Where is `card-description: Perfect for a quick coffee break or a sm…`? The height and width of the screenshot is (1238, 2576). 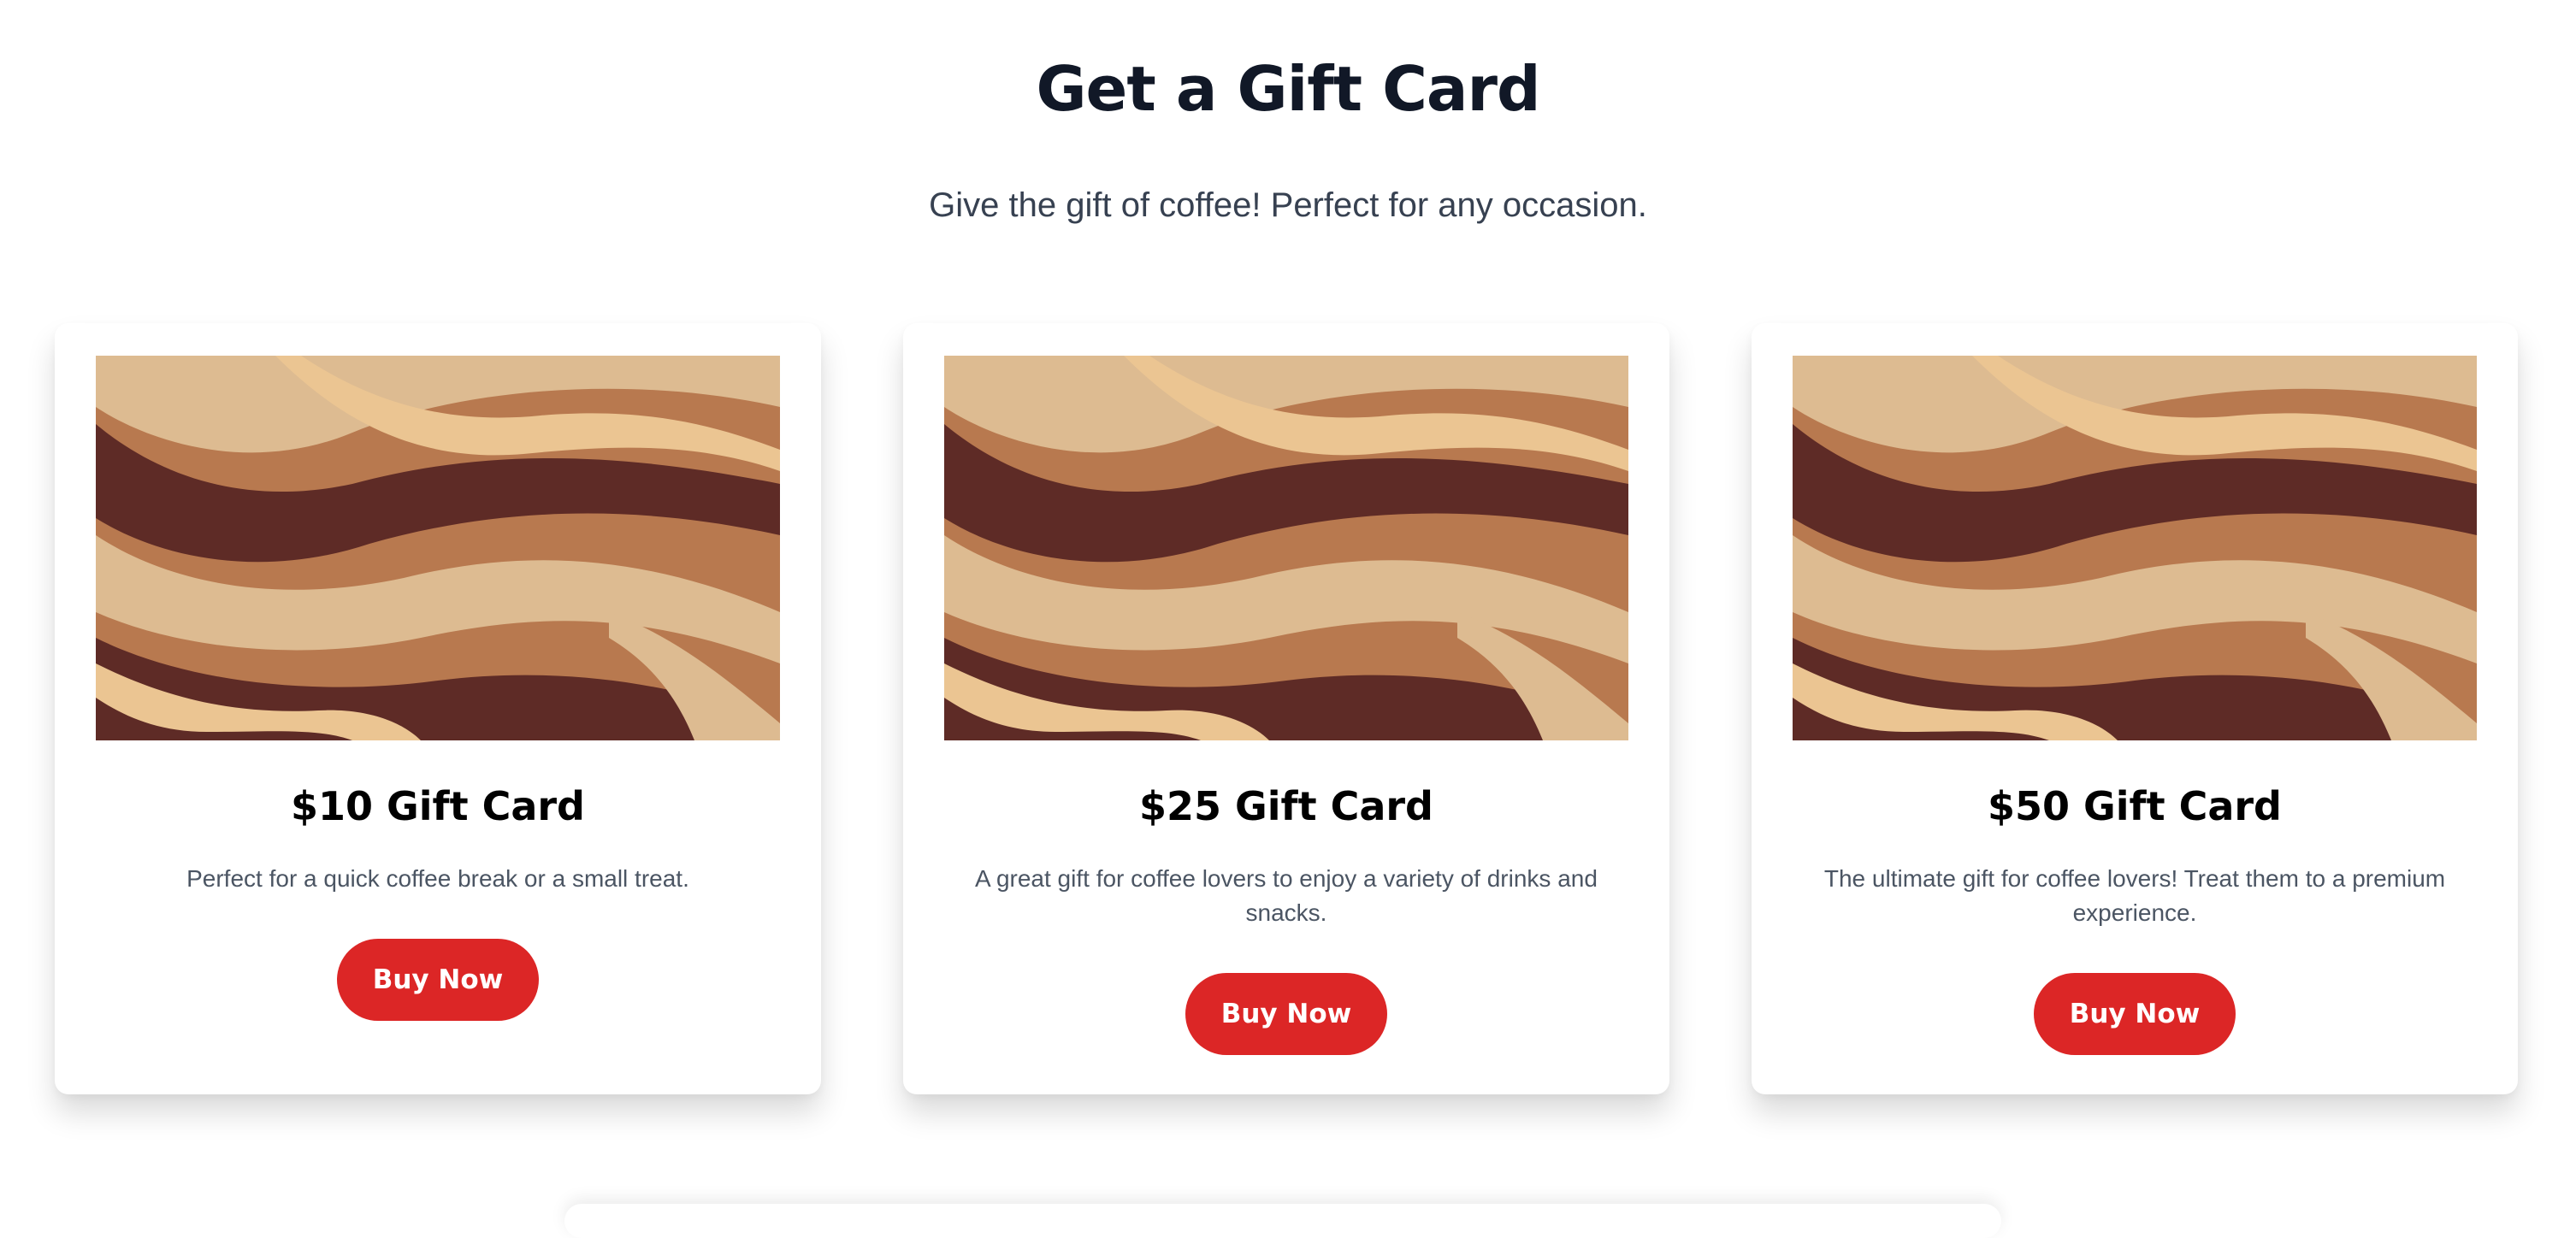
card-description: Perfect for a quick coffee break or a sm… is located at coordinates (437, 879).